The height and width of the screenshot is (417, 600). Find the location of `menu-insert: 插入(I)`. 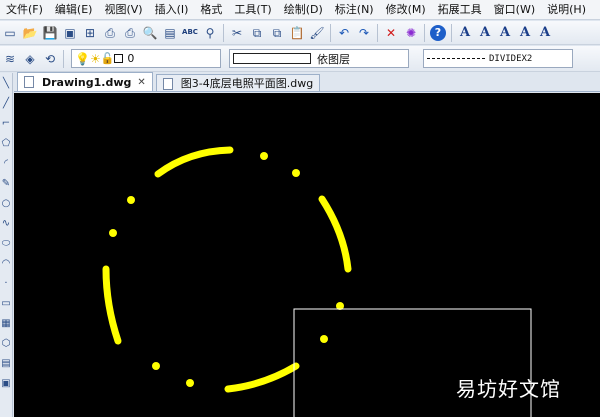

menu-insert: 插入(I) is located at coordinates (172, 9).